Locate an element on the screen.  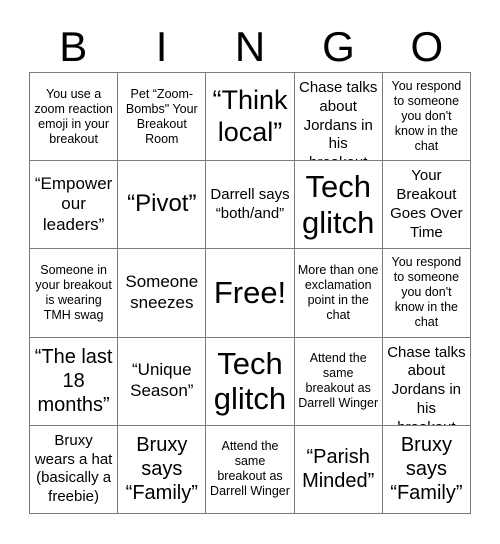
header-letter-n: N is located at coordinates (250, 46).